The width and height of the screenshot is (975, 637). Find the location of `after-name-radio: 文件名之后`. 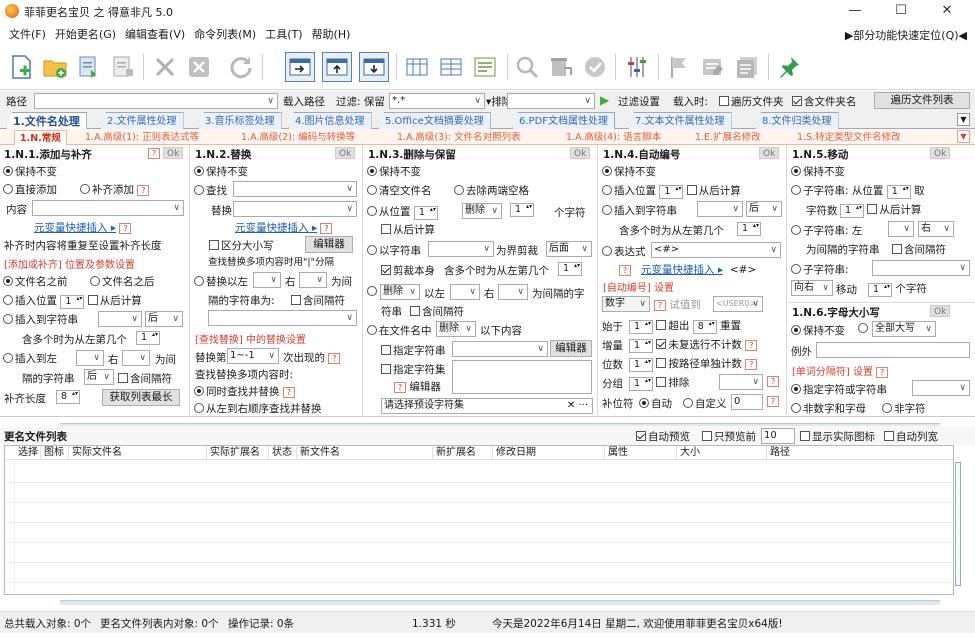

after-name-radio: 文件名之后 is located at coordinates (122, 281).